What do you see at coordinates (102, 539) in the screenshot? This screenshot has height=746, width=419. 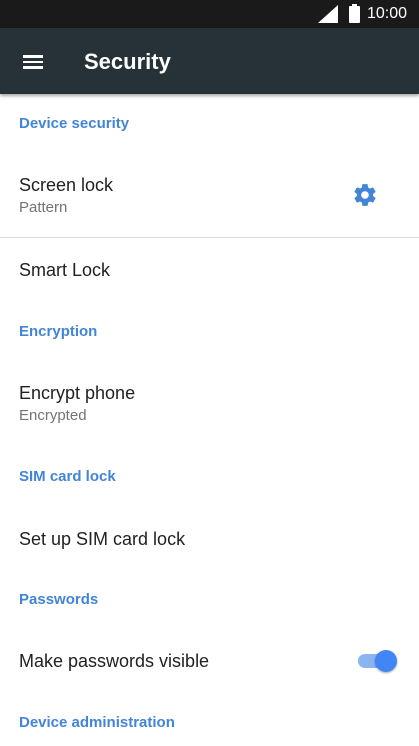 I see `sim-card-lock-title: Set up SIM card lock` at bounding box center [102, 539].